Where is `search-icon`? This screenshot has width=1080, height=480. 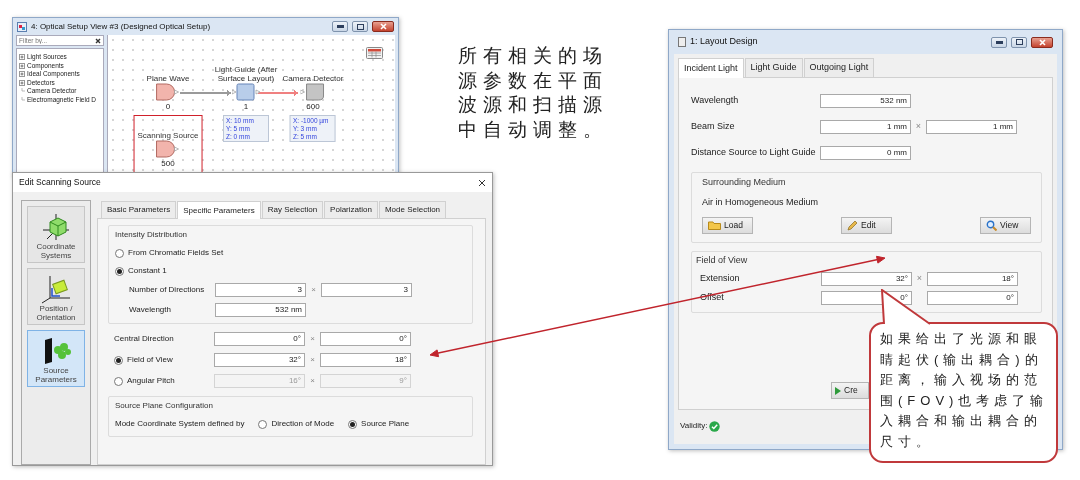
search-icon is located at coordinates (991, 225).